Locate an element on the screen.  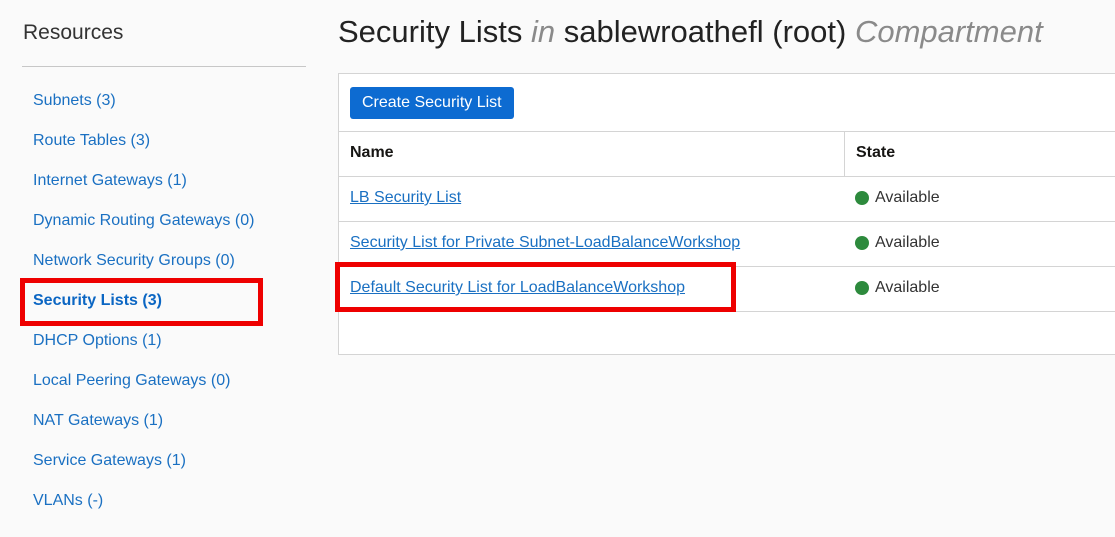
table-header-top-border is located at coordinates (727, 131).